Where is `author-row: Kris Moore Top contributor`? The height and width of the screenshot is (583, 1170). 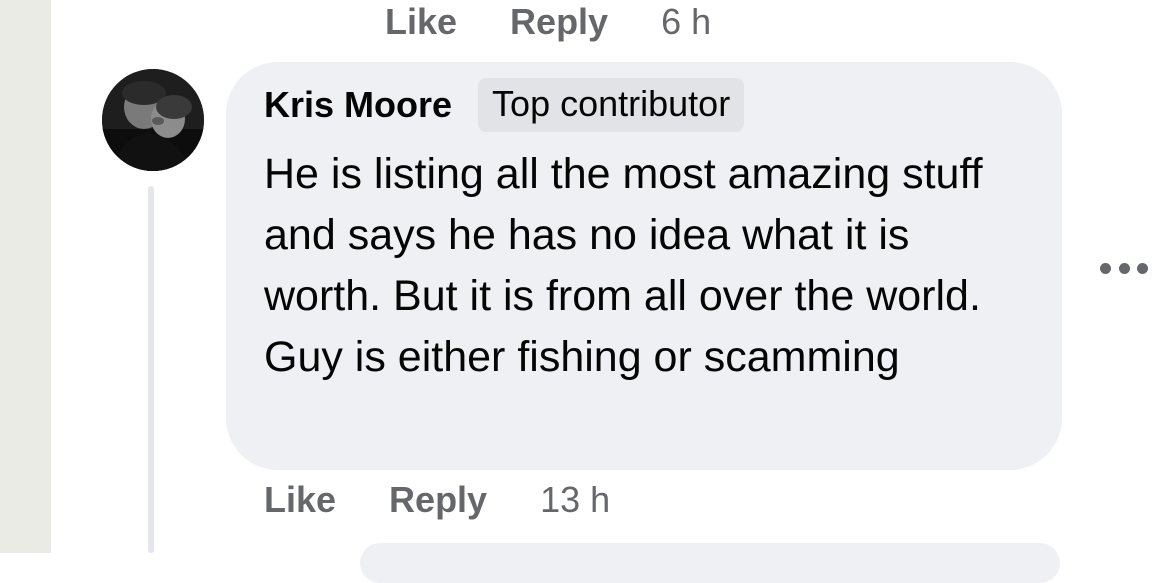
author-row: Kris Moore Top contributor is located at coordinates (504, 105).